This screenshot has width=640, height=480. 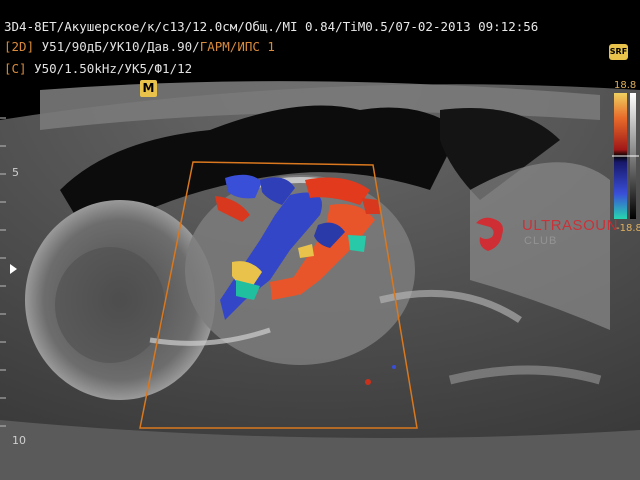 I want to click on depth-label-5: 5, so click(x=15, y=172).